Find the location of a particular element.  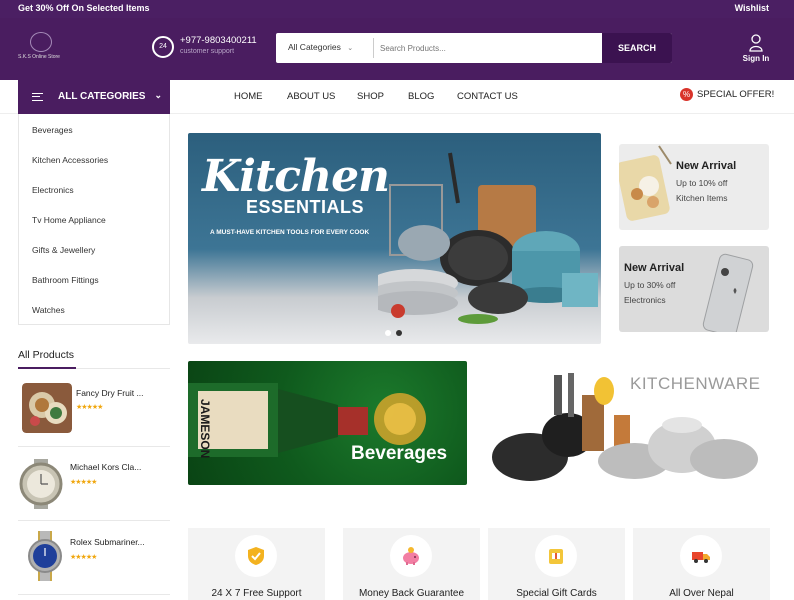

bottle-illustration is located at coordinates (307, 420).